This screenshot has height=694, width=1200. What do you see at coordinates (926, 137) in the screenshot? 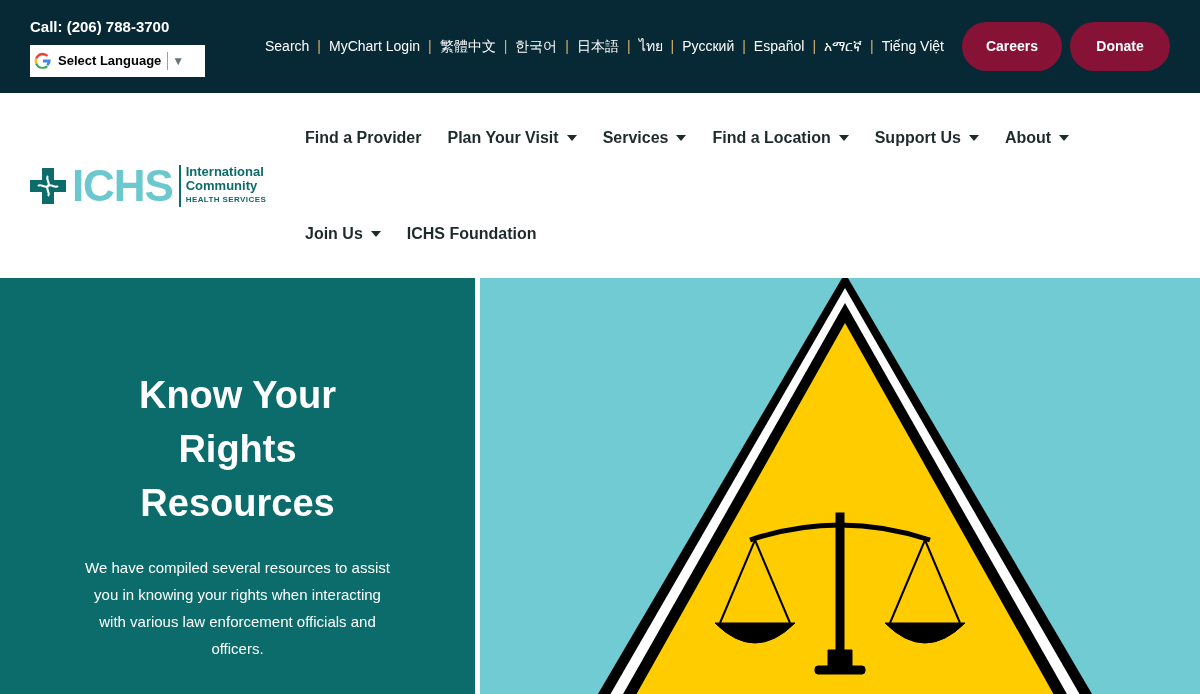
I see `nav-link: Support Us` at bounding box center [926, 137].